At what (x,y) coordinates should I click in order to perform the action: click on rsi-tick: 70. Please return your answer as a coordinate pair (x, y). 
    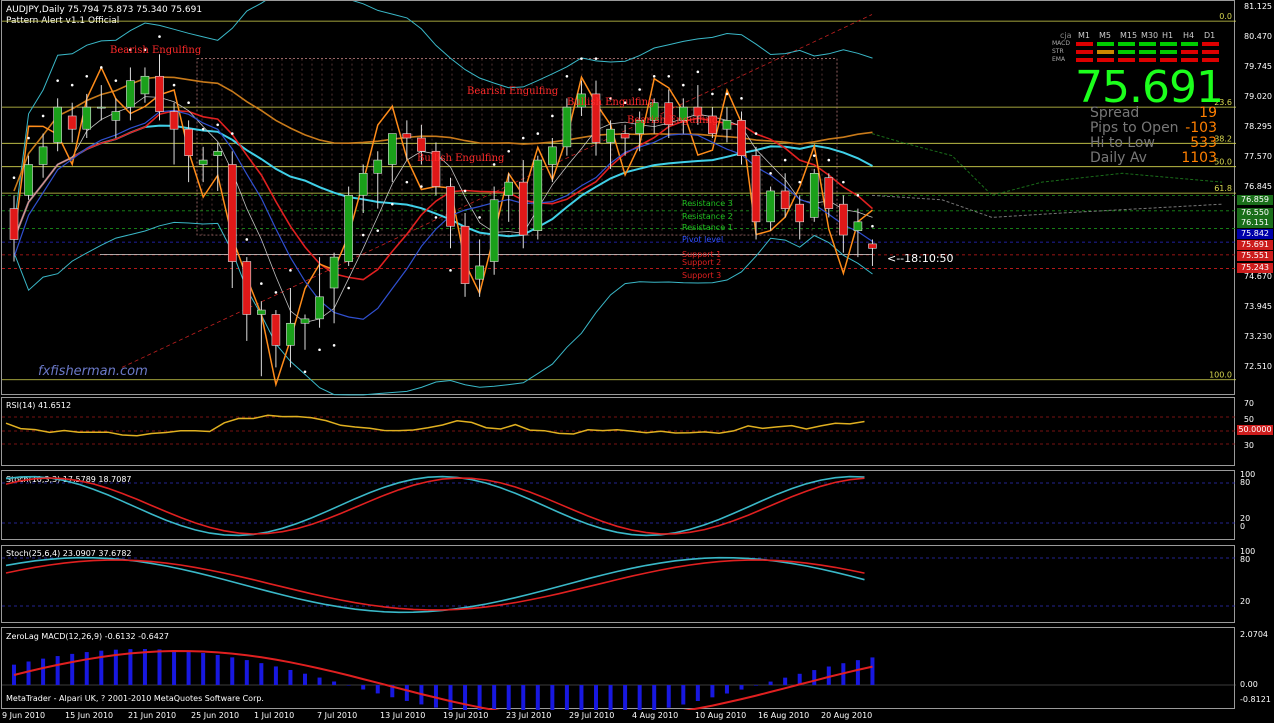
    Looking at the image, I should click on (1248, 403).